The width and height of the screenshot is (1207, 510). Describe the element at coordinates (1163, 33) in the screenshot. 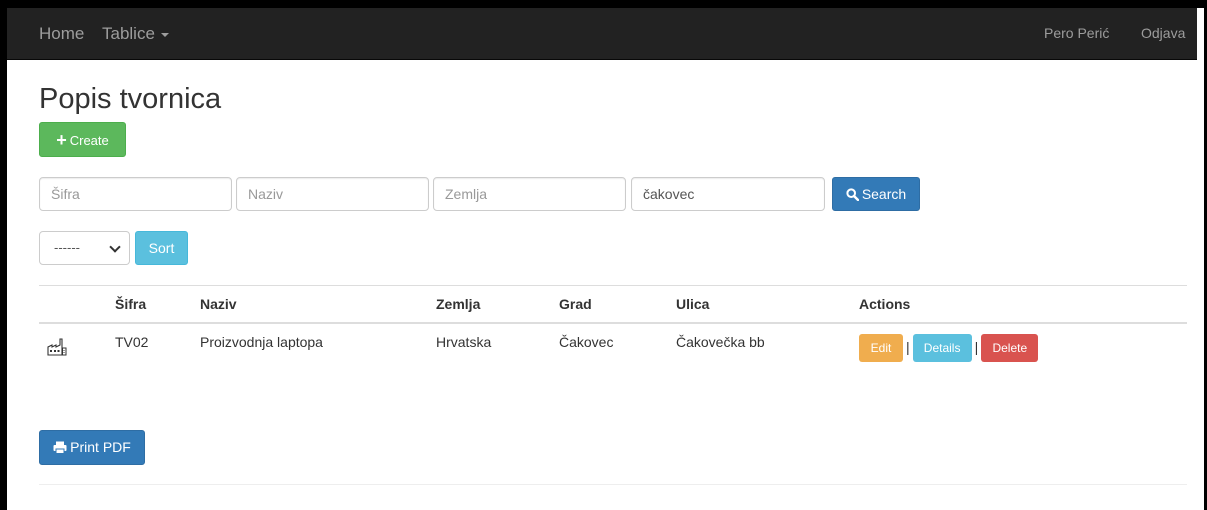

I see `nav-logout-link: Odjava` at that location.